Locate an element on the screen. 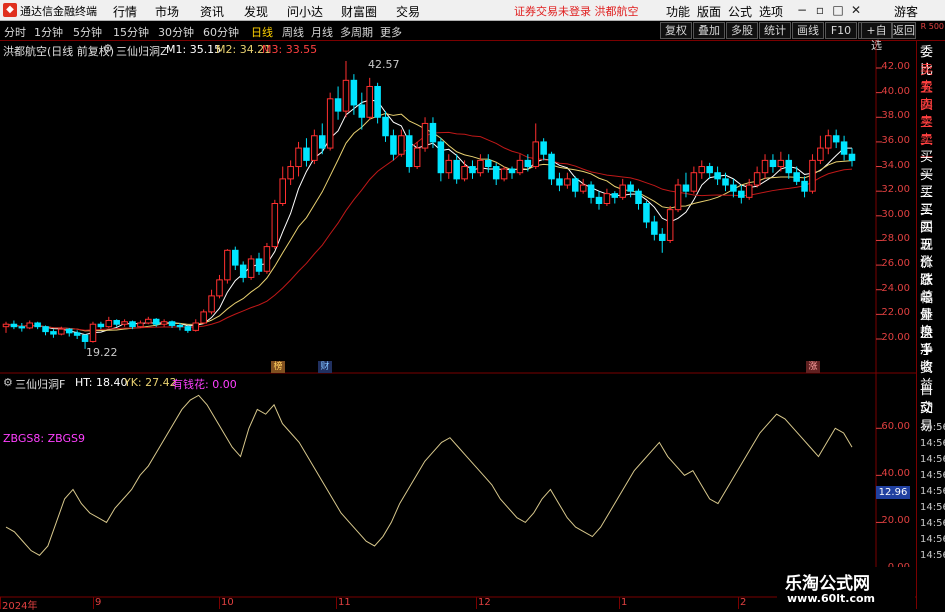 The height and width of the screenshot is (612, 945). period-tab-more: 更多 is located at coordinates (391, 32).